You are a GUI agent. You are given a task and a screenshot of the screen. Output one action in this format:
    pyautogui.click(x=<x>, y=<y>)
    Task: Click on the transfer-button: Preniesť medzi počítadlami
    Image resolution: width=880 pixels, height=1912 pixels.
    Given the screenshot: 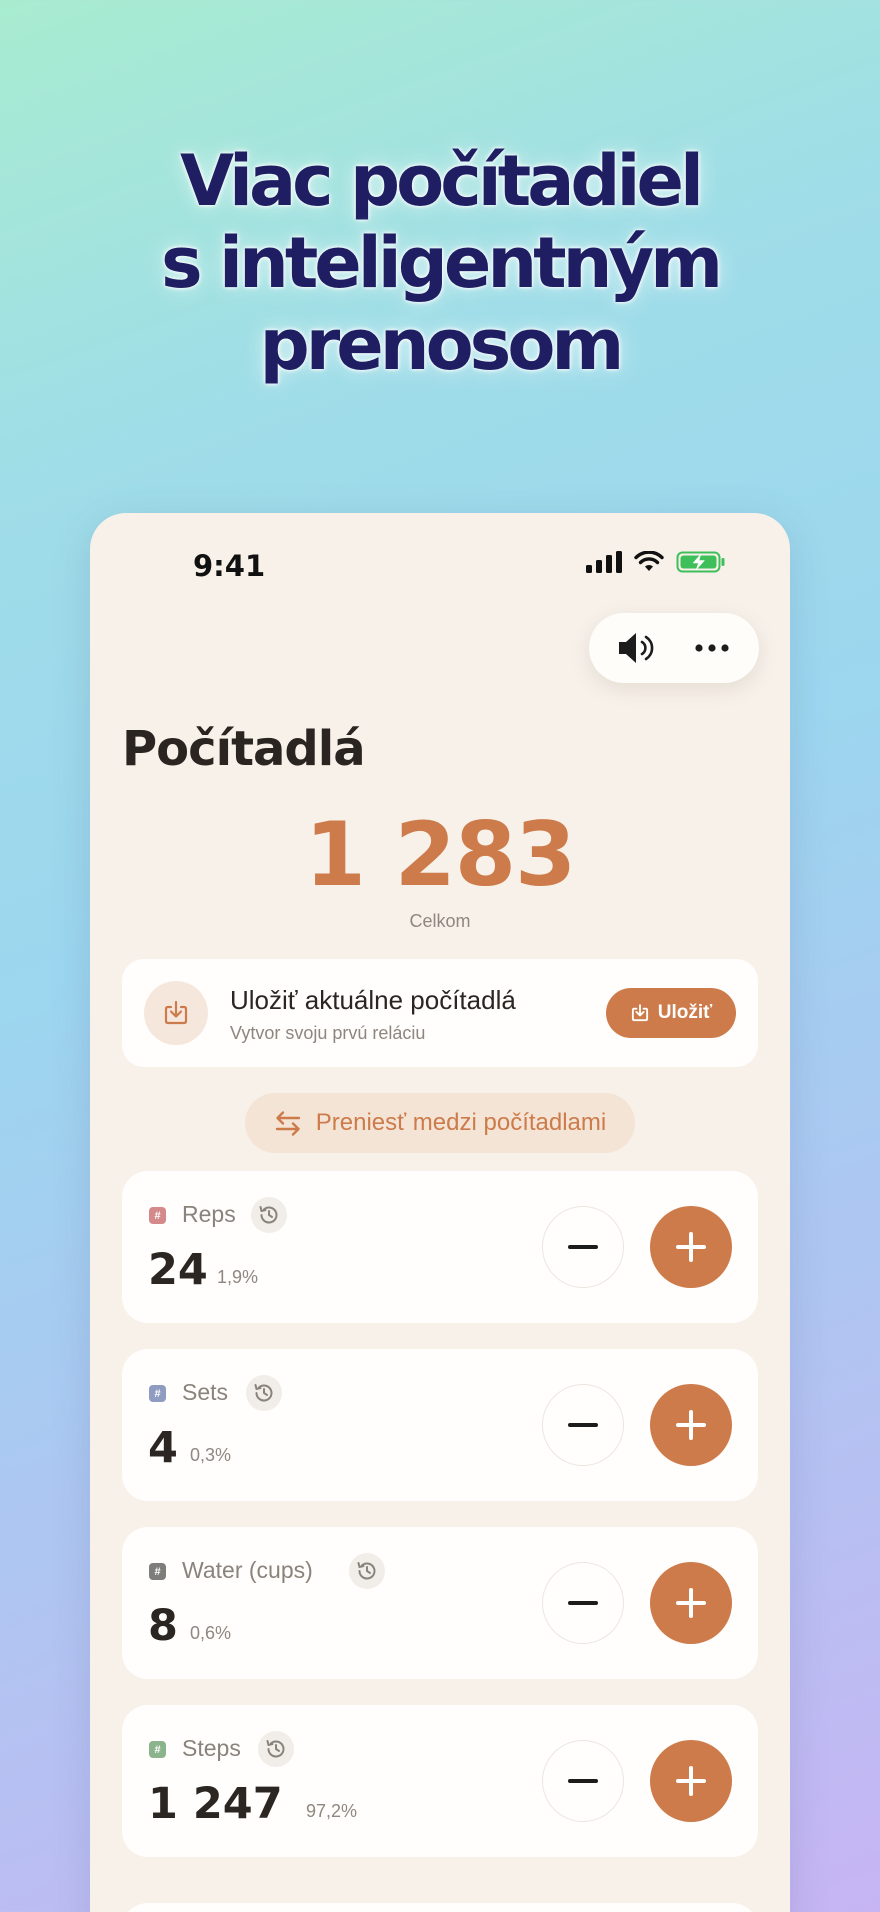 What is the action you would take?
    pyautogui.click(x=440, y=1123)
    